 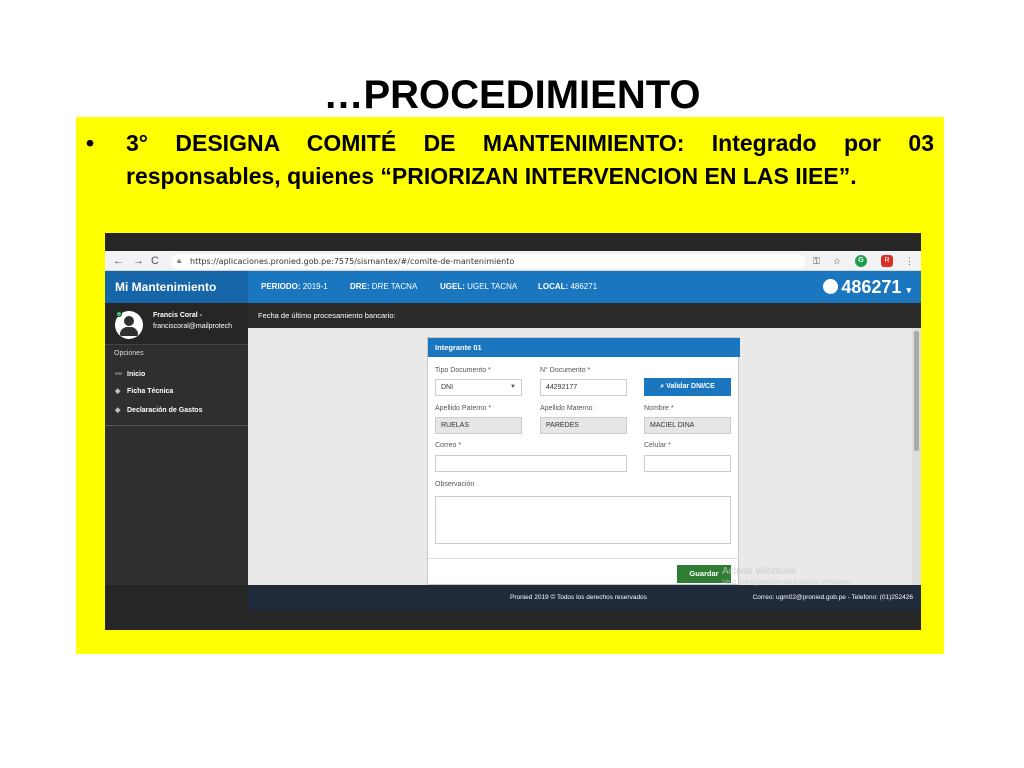 What do you see at coordinates (455, 484) in the screenshot?
I see `observacion-label: Observación` at bounding box center [455, 484].